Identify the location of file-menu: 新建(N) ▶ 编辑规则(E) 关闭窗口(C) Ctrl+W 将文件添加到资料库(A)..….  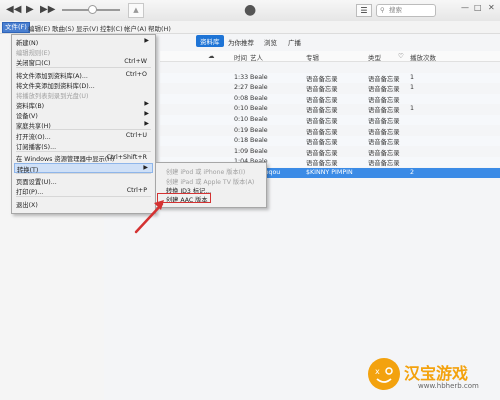
(83, 124).